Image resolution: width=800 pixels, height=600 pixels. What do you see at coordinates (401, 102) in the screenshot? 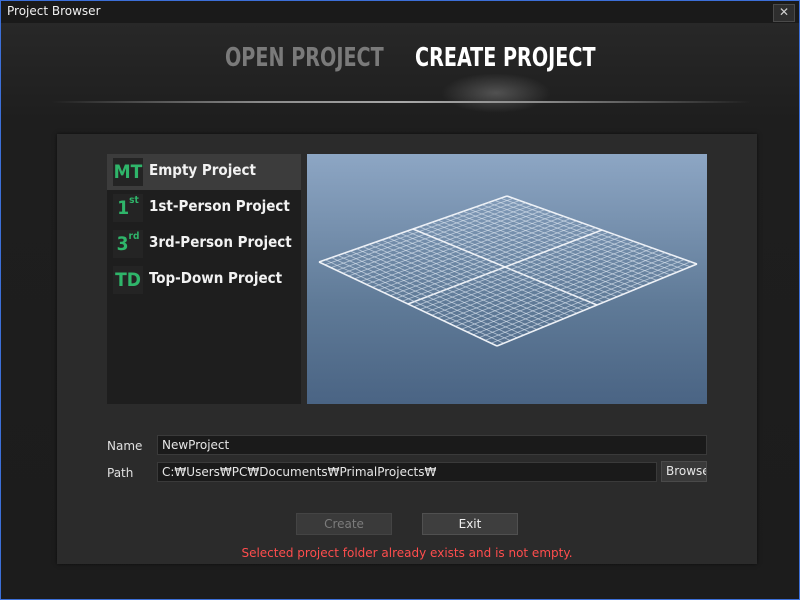
I see `tab-divider` at bounding box center [401, 102].